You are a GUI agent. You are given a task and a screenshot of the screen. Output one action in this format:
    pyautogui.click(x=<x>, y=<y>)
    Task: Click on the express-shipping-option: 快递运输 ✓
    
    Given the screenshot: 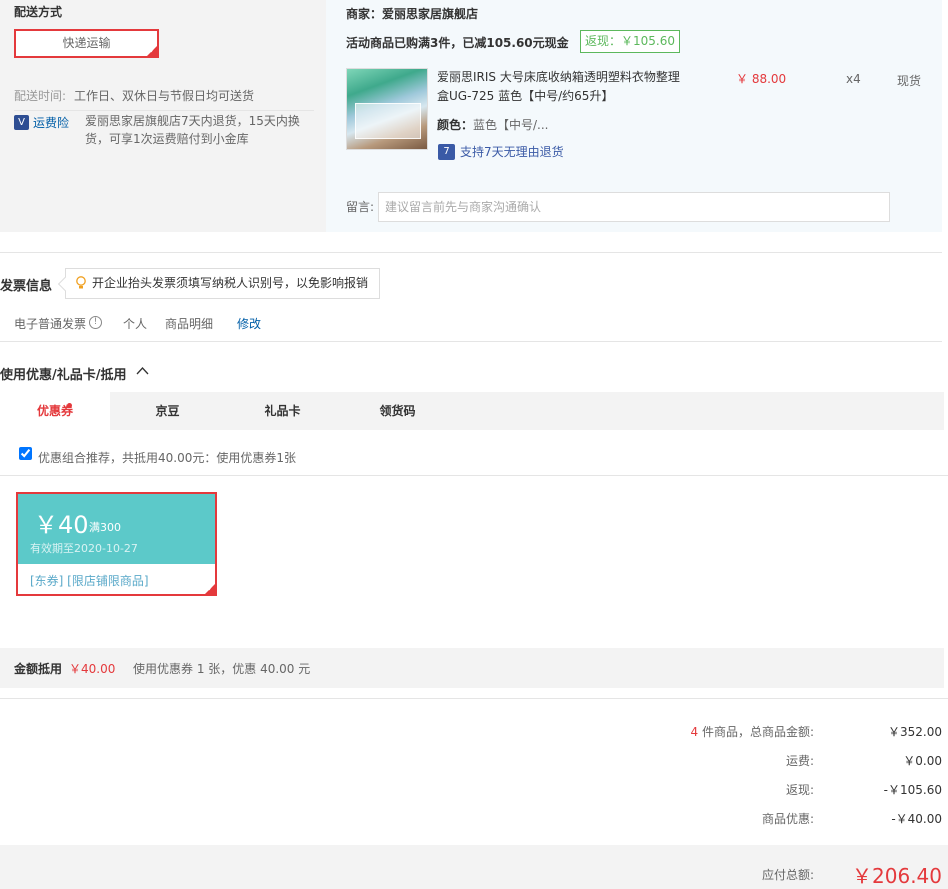 What is the action you would take?
    pyautogui.click(x=86, y=43)
    